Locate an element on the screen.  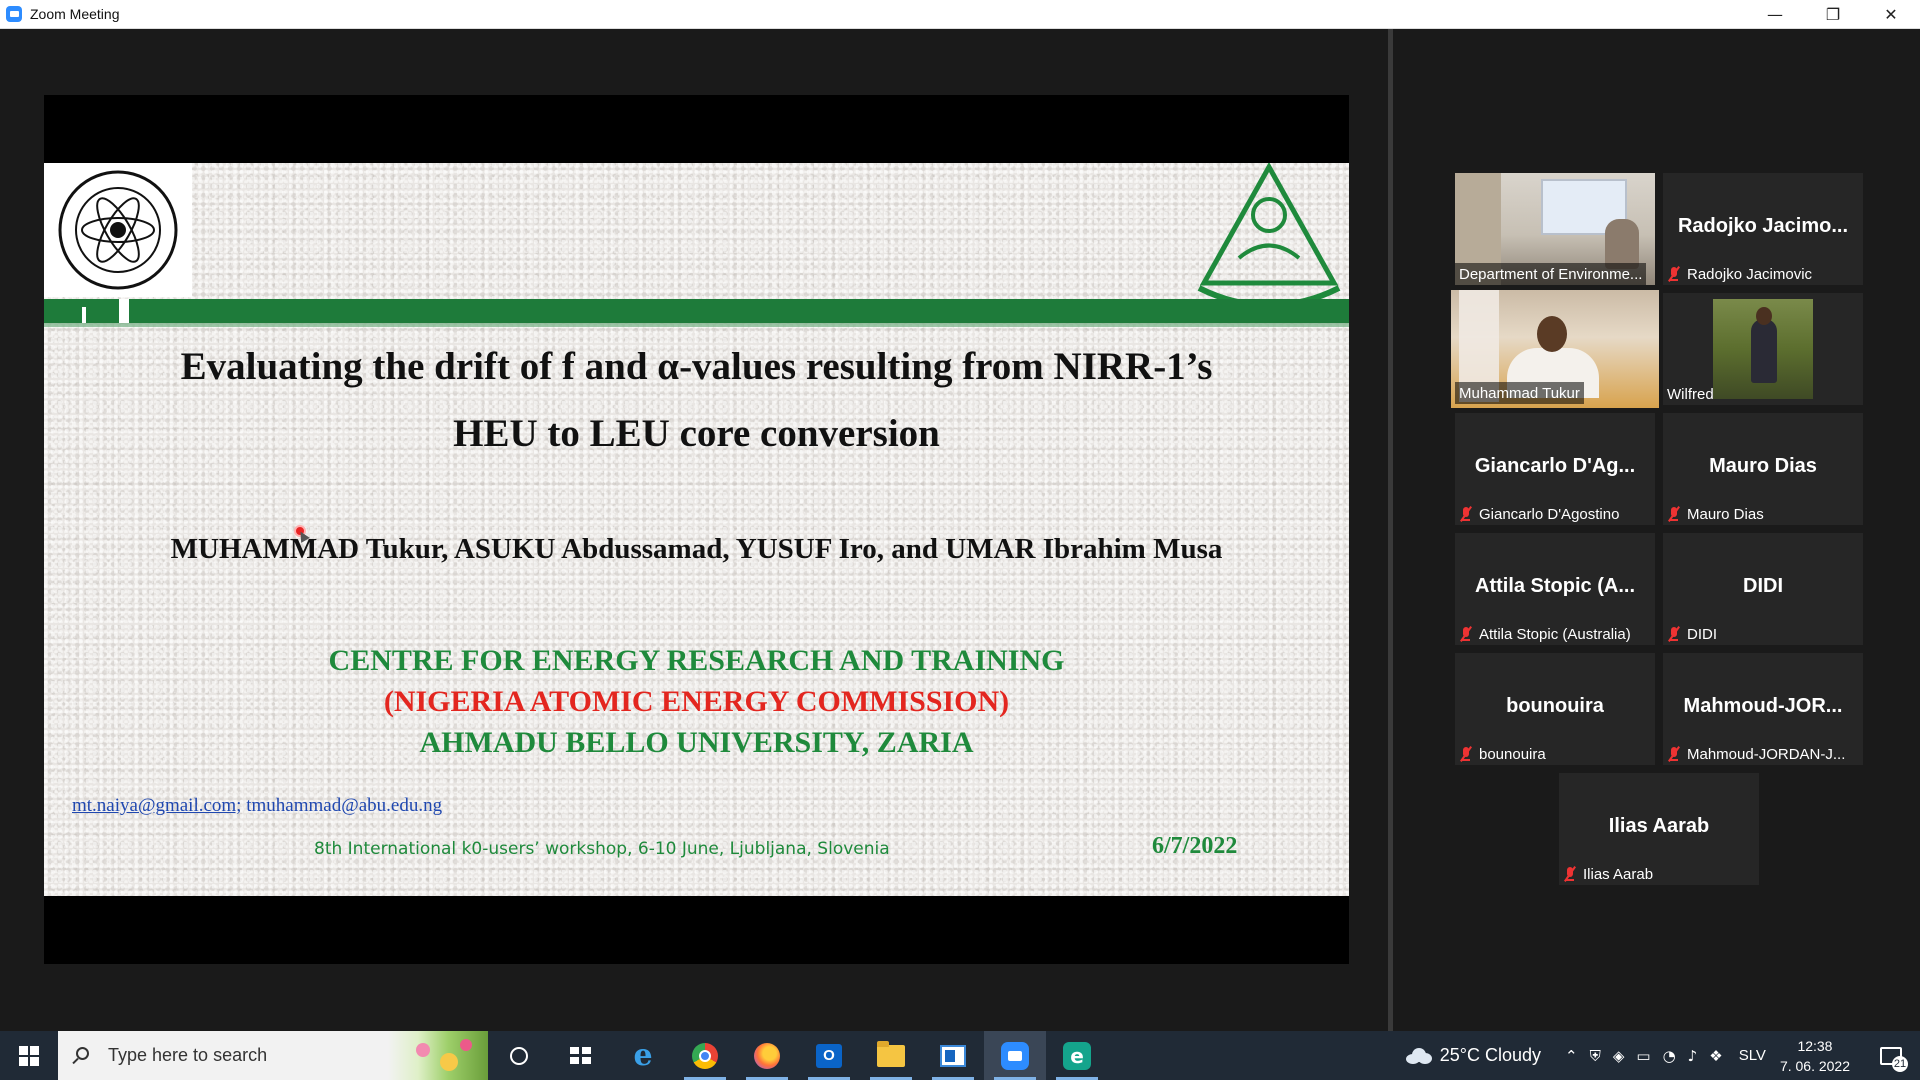
restore-button: ❐ is located at coordinates (1833, 14).